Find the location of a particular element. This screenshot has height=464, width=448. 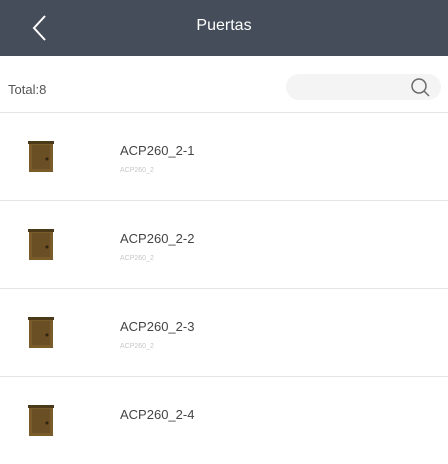

page-title: Puertas is located at coordinates (224, 25).